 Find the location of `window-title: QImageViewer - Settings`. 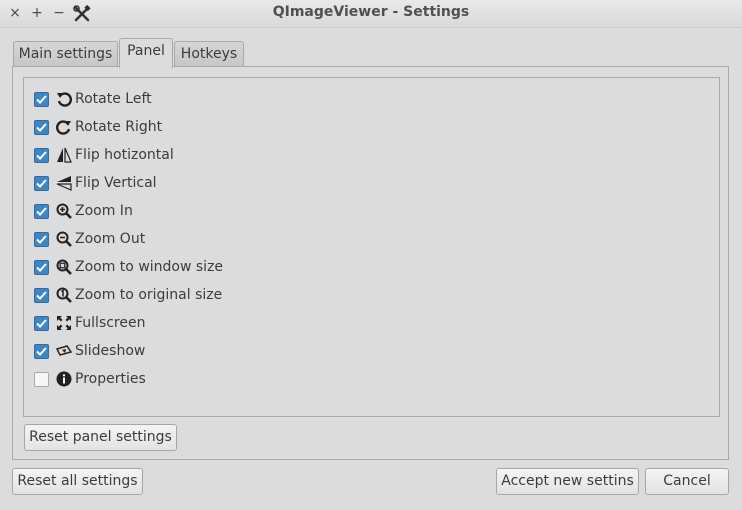

window-title: QImageViewer - Settings is located at coordinates (371, 12).